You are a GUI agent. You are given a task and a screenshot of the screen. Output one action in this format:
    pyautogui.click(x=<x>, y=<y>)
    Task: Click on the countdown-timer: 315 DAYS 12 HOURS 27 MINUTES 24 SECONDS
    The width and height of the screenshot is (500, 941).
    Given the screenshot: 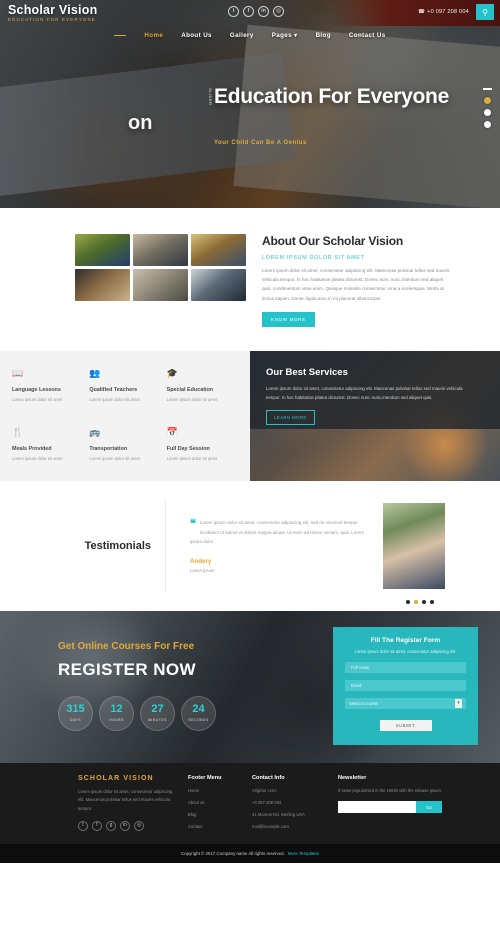 What is the action you would take?
    pyautogui.click(x=137, y=713)
    